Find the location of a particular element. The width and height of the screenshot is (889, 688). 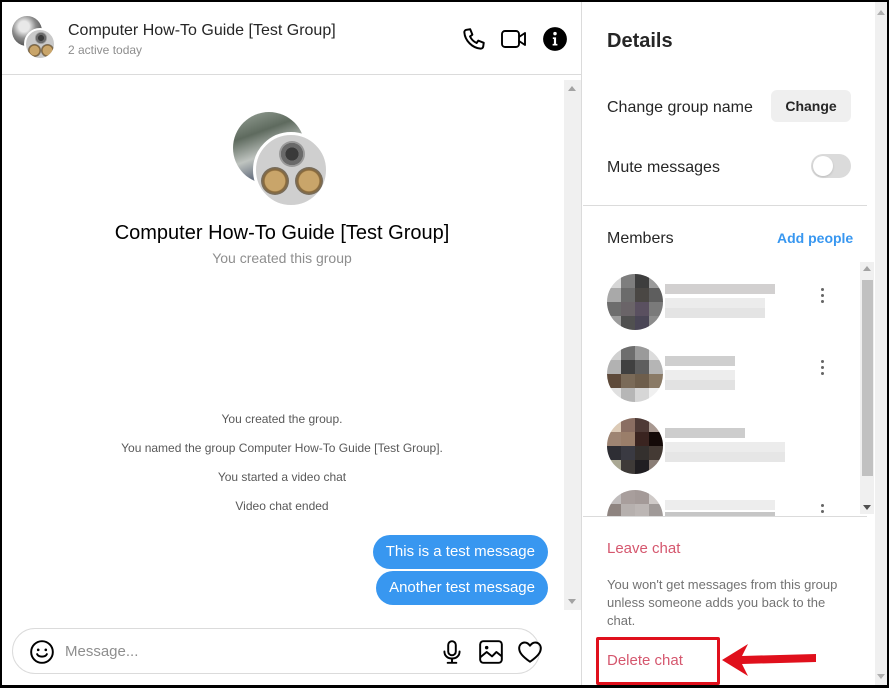

mute-messages-label: Mute messages is located at coordinates (663, 167).